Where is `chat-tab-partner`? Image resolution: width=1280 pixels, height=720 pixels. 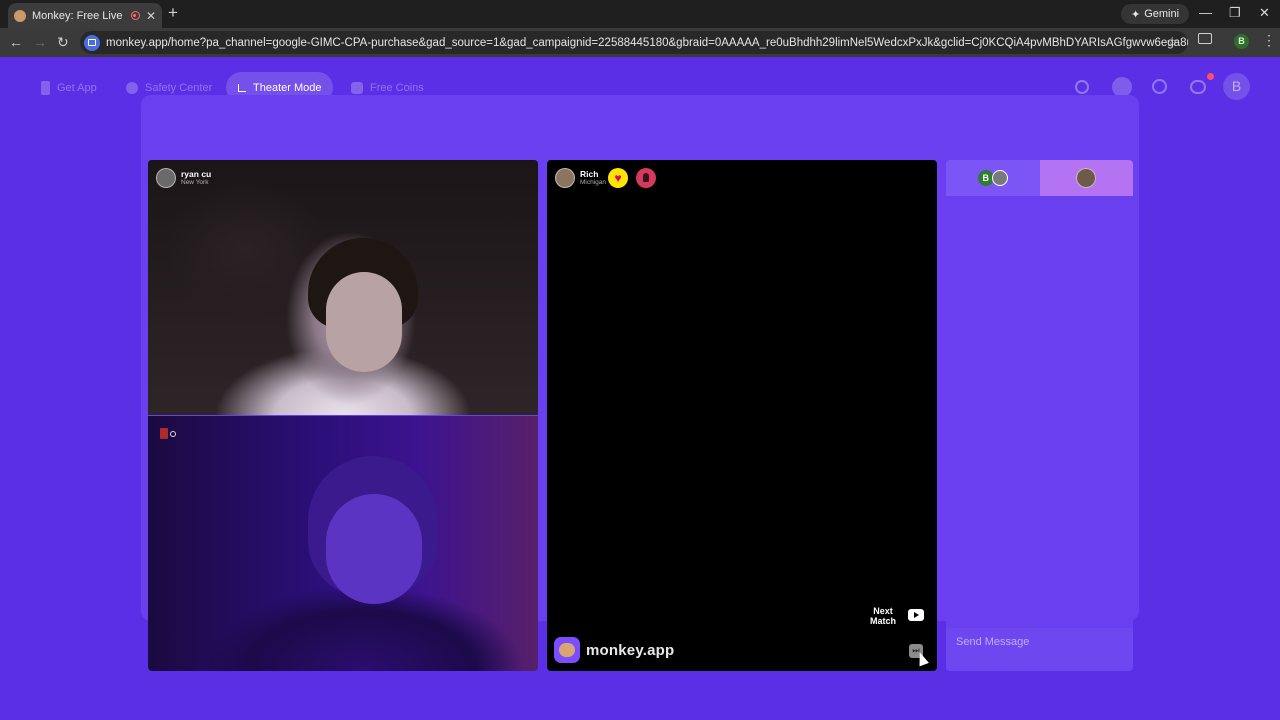 chat-tab-partner is located at coordinates (1086, 178).